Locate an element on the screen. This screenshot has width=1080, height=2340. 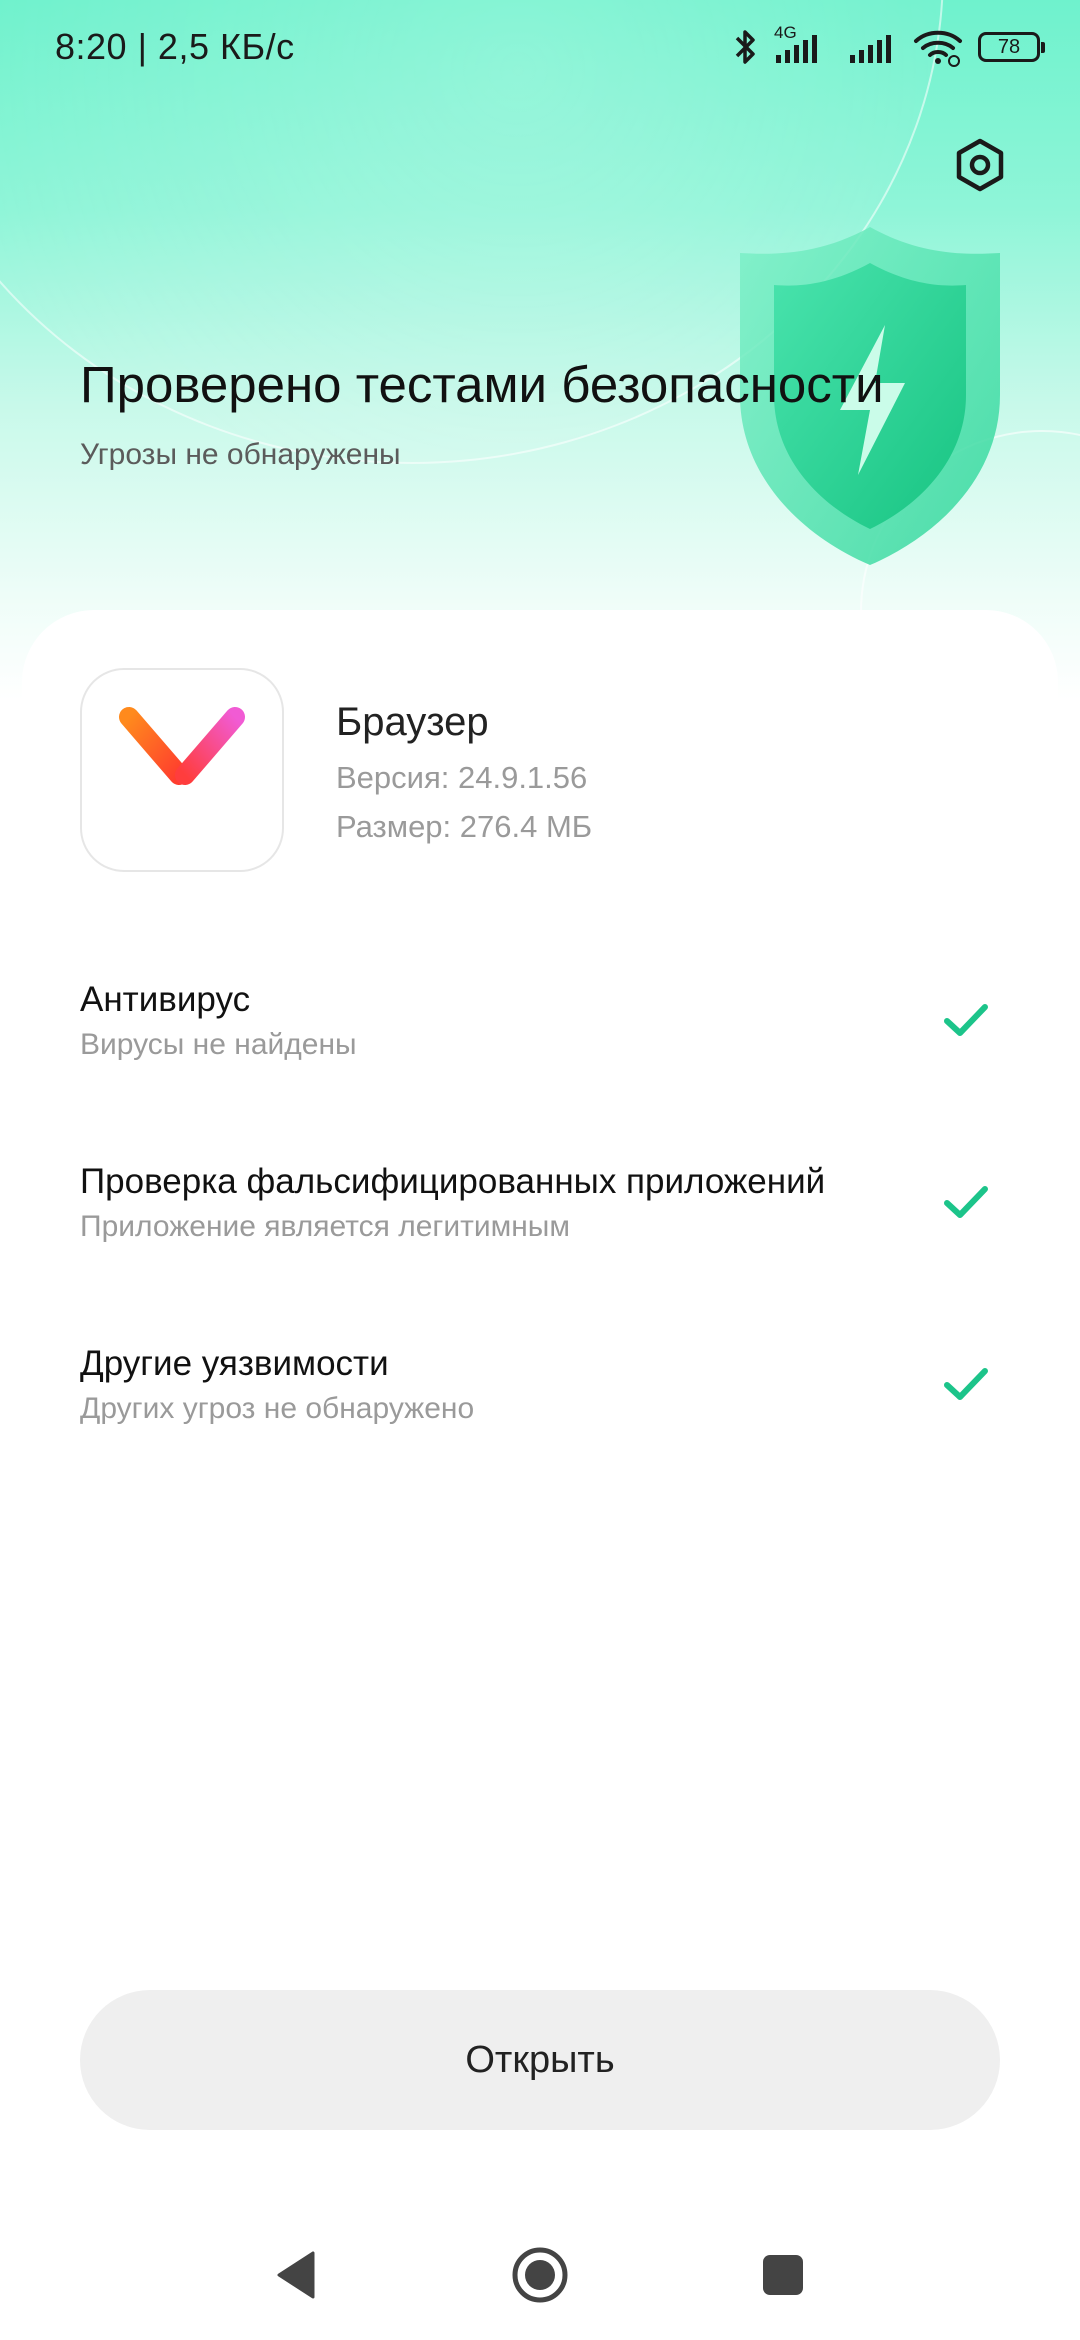
back-button is located at coordinates (297, 2275).